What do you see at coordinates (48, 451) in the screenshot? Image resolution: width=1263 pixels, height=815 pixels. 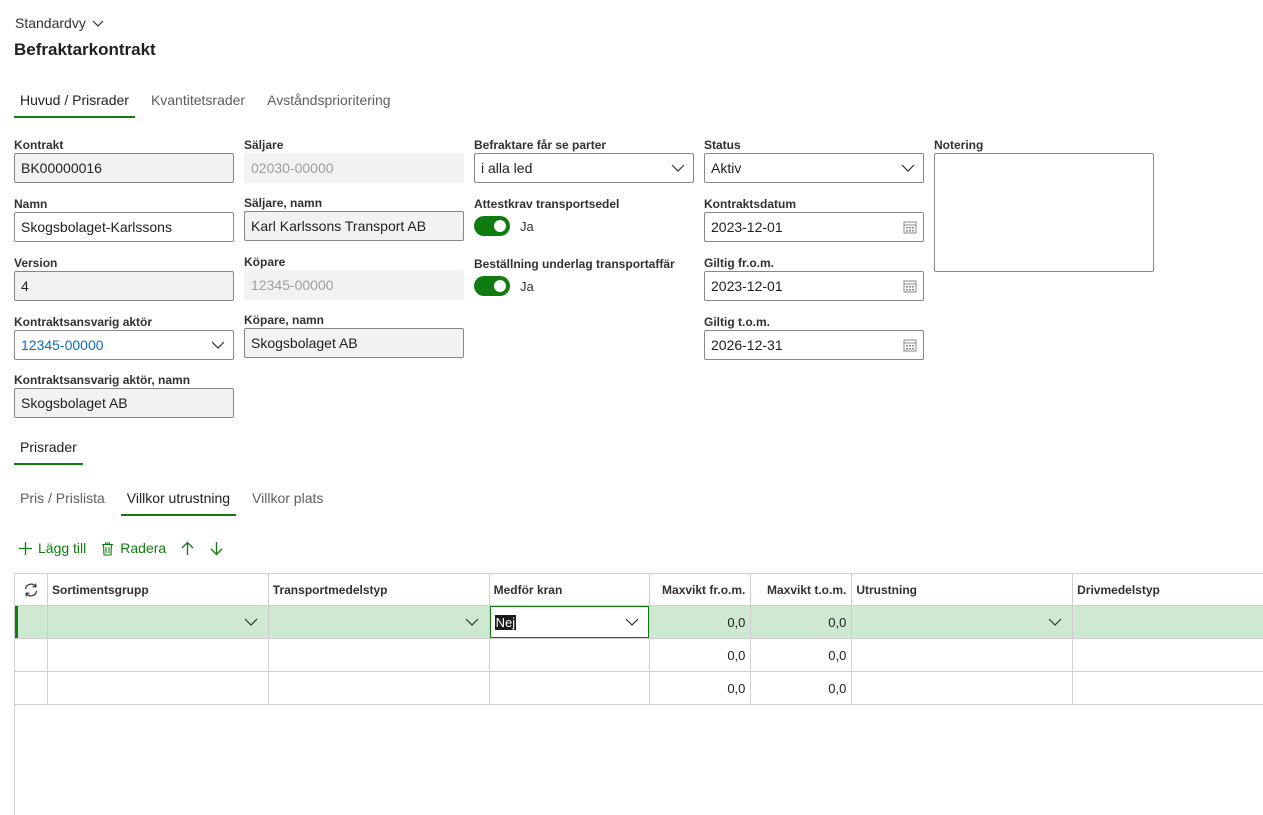 I see `tab-prisrader: Prisrader` at bounding box center [48, 451].